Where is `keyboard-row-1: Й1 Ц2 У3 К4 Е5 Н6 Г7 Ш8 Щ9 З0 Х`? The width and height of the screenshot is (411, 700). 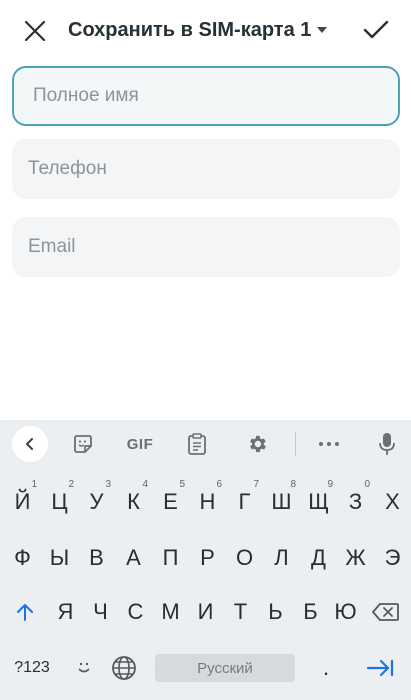 keyboard-row-1: Й1 Ц2 У3 К4 Е5 Н6 Г7 Ш8 Щ9 З0 Х is located at coordinates (205, 502).